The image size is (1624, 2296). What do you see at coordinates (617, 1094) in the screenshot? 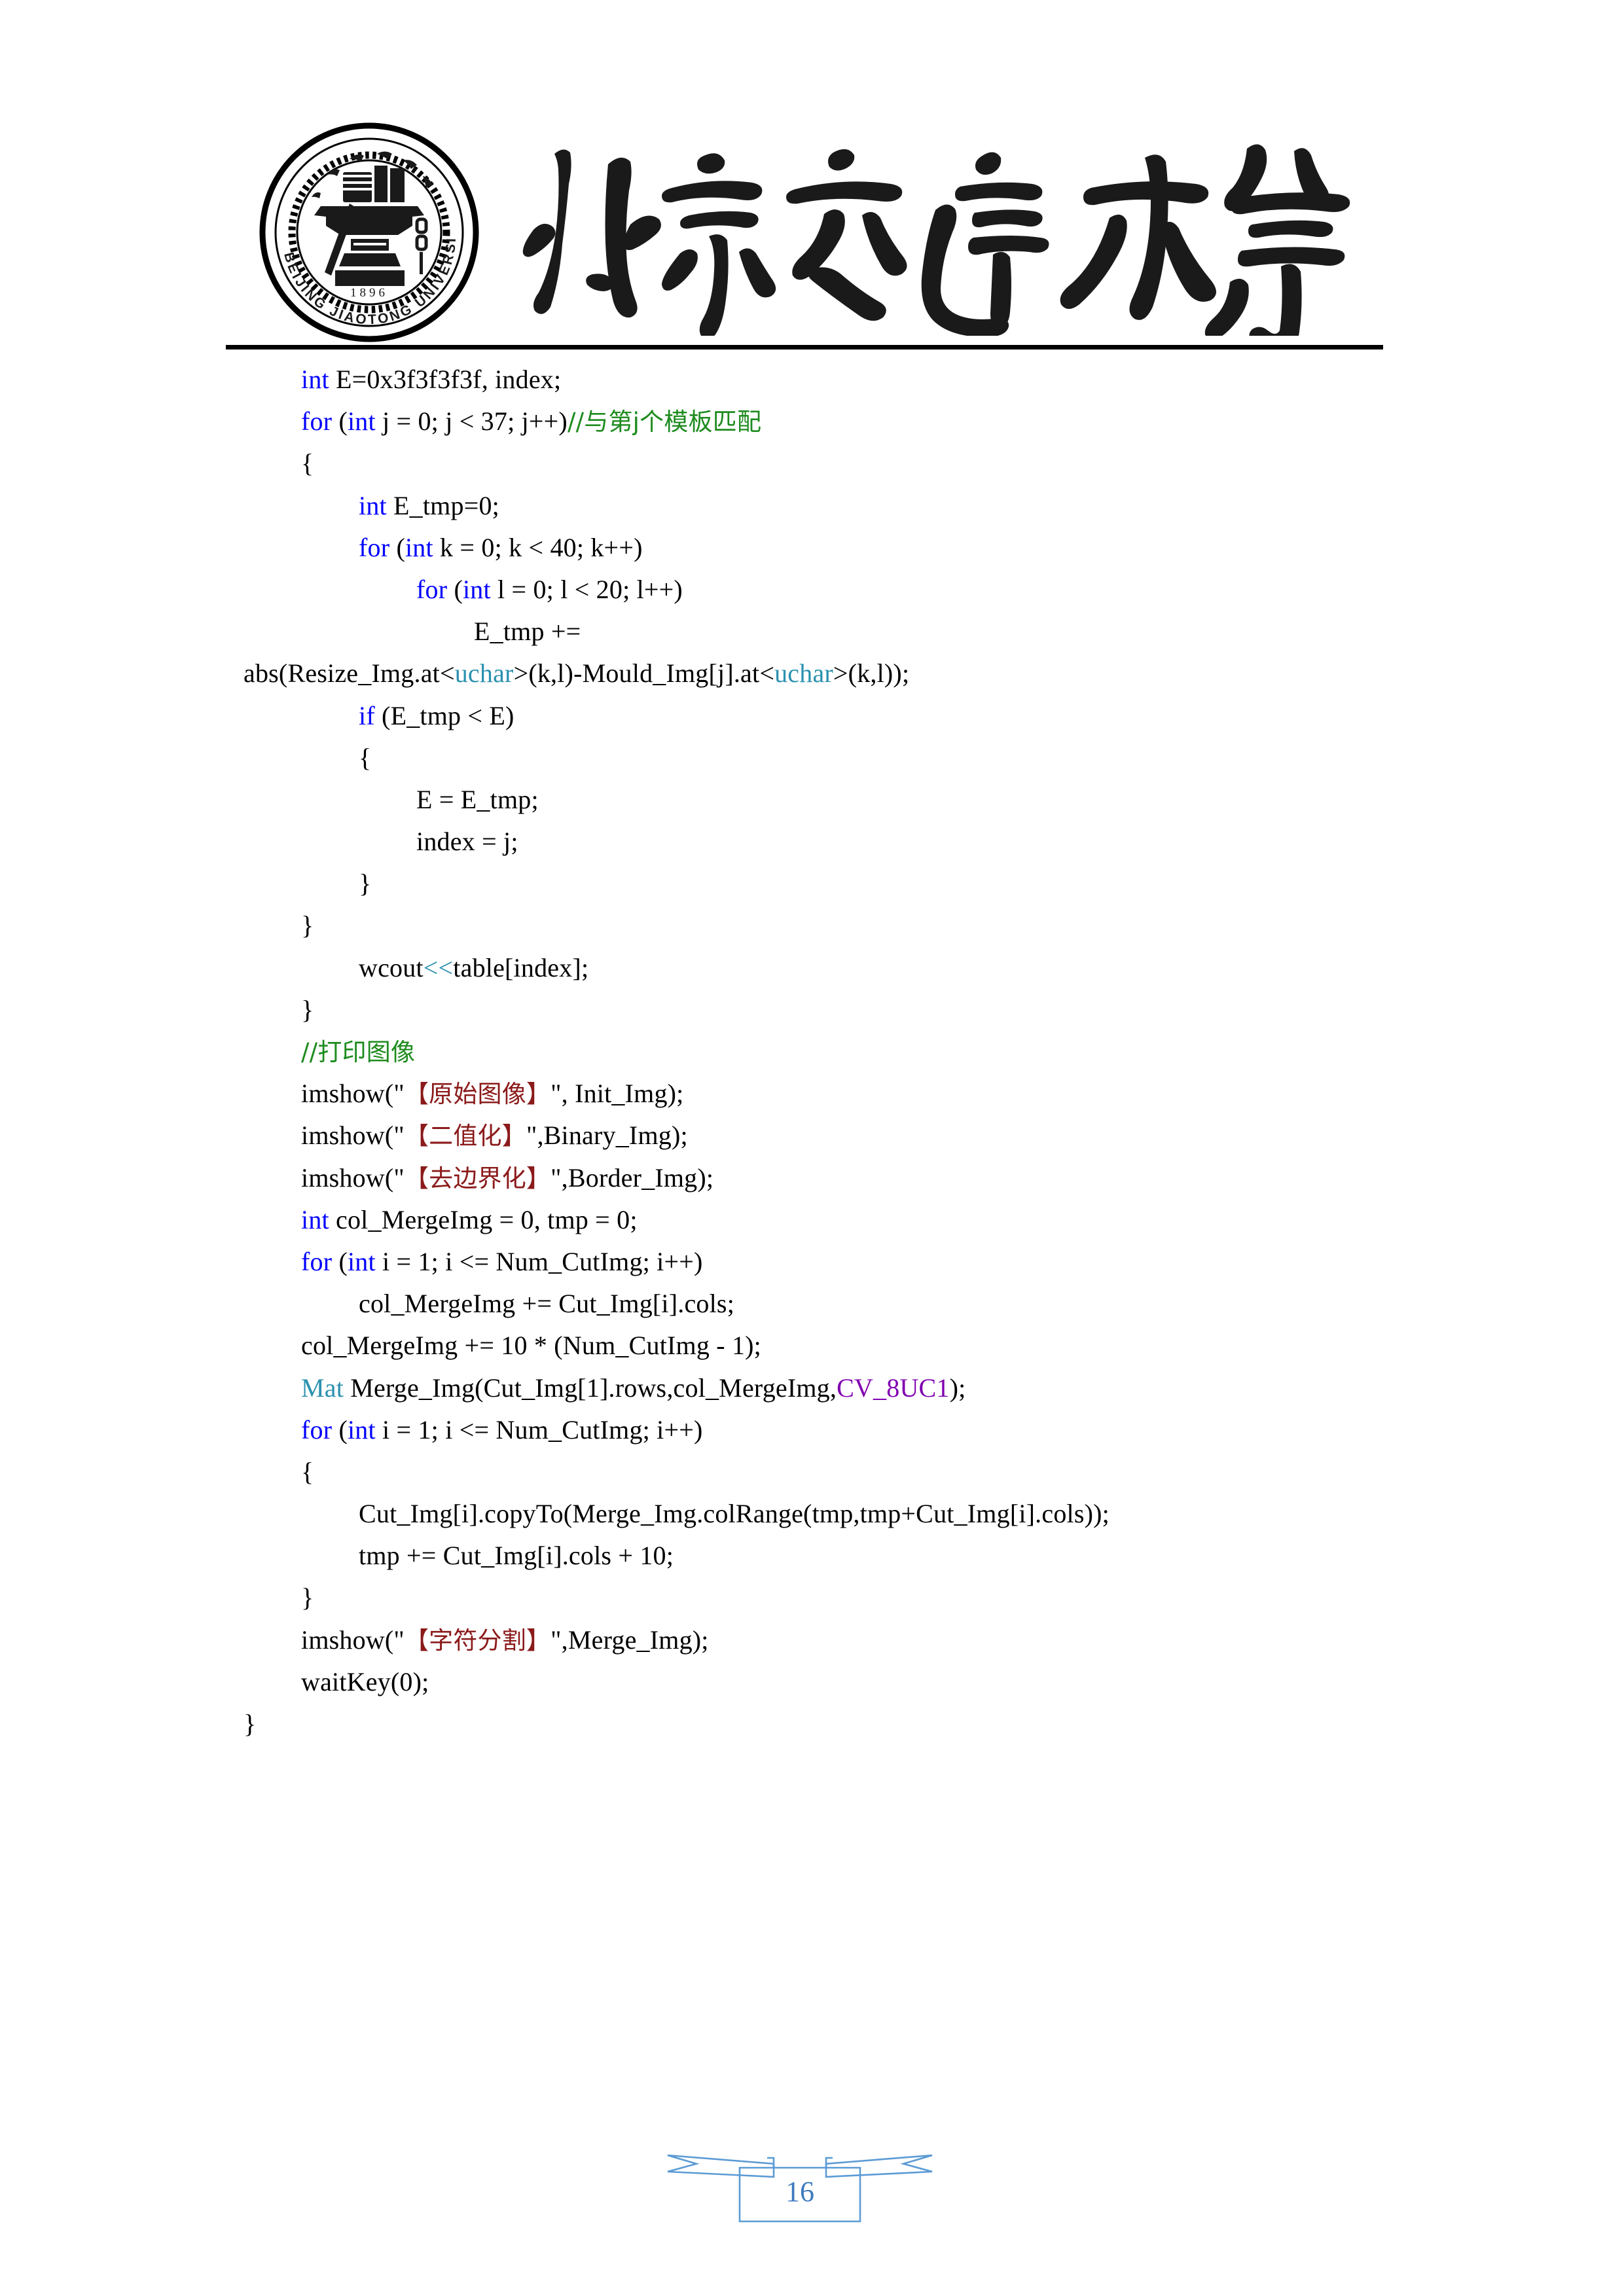
I see `code-token: ", Init_Img);` at bounding box center [617, 1094].